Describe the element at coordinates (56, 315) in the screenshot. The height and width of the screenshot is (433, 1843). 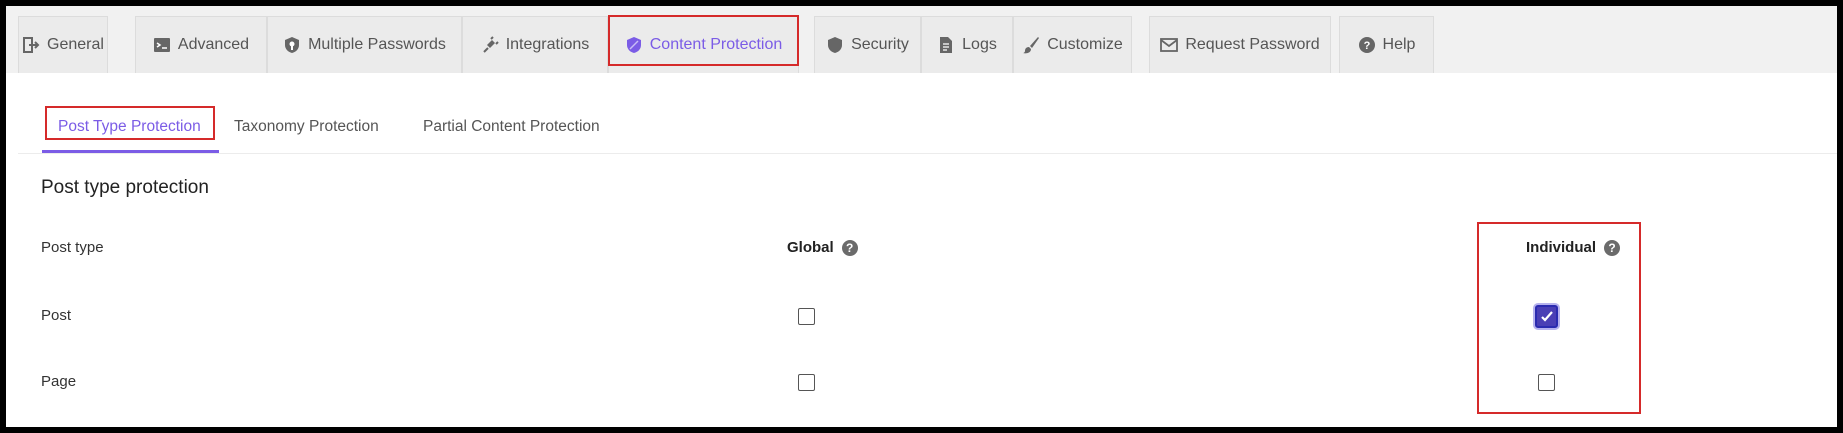
I see `row-label-post: Post` at that location.